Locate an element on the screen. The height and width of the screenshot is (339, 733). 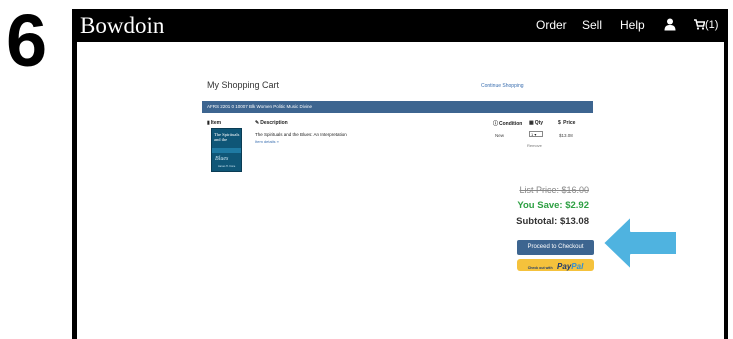
pointer-arrow-icon is located at coordinates (640, 243).